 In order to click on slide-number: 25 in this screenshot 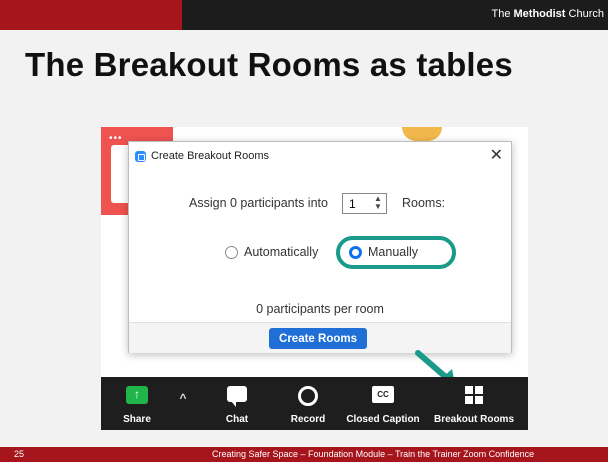, I will do `click(19, 454)`.